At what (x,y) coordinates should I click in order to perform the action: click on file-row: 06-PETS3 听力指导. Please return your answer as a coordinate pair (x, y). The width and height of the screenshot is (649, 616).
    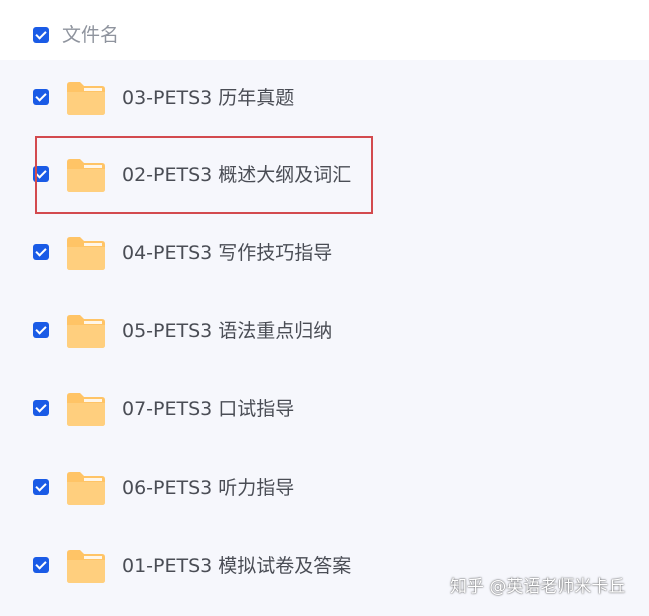
    Looking at the image, I should click on (324, 489).